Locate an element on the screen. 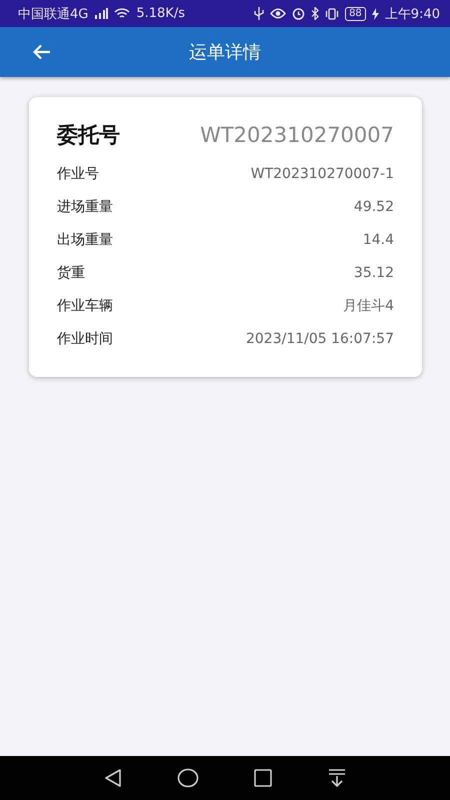 This screenshot has width=450, height=800. bluetooth-icon is located at coordinates (315, 13).